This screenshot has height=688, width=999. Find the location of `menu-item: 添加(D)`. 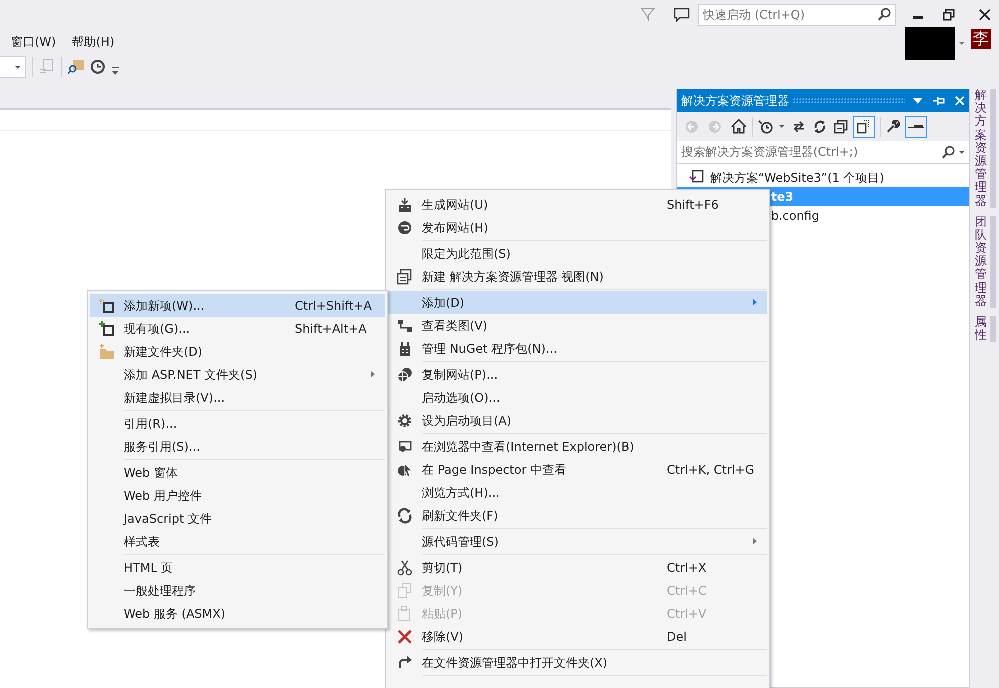

menu-item: 添加(D) is located at coordinates (577, 302).